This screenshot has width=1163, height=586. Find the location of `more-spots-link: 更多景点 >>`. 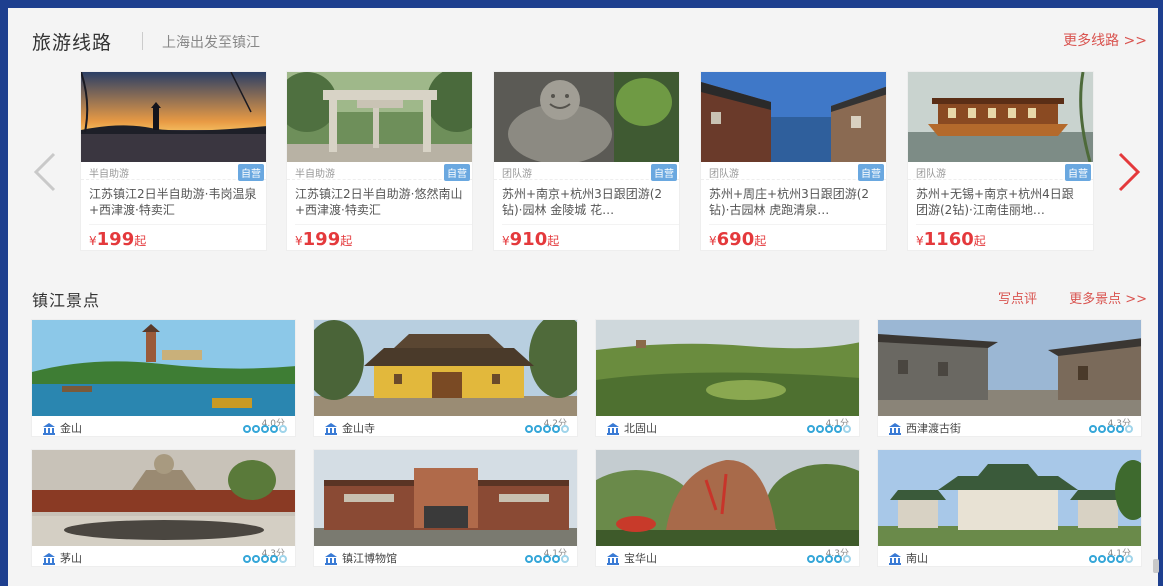

more-spots-link: 更多景点 >> is located at coordinates (1108, 297).